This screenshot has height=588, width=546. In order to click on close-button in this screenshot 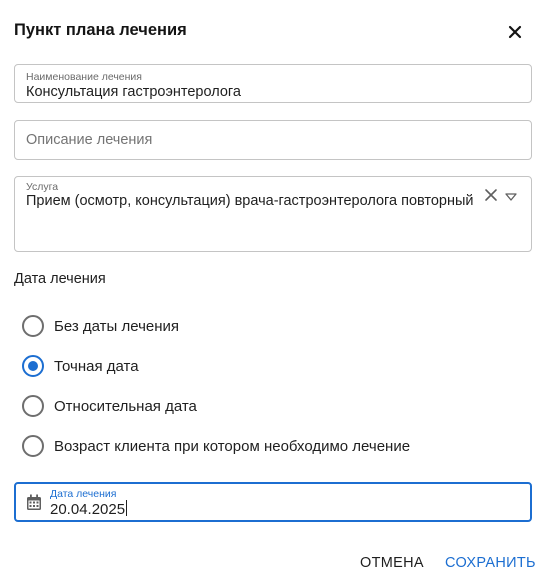, I will do `click(515, 32)`.